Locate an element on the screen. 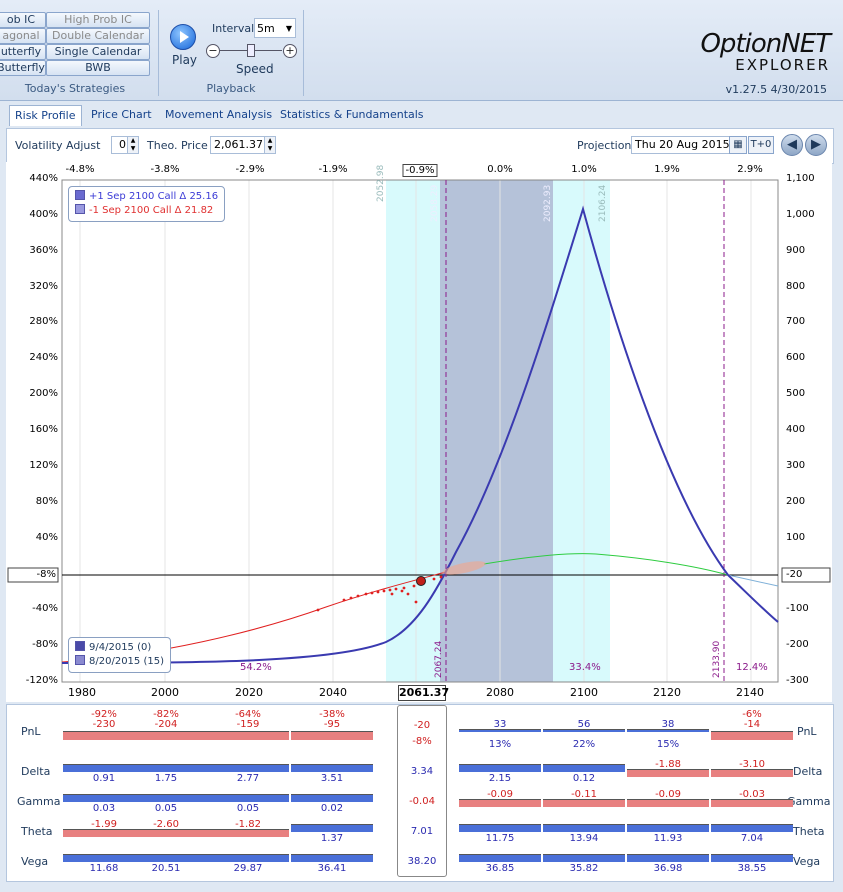 This screenshot has height=892, width=843. speed-label: Speed is located at coordinates (255, 69).